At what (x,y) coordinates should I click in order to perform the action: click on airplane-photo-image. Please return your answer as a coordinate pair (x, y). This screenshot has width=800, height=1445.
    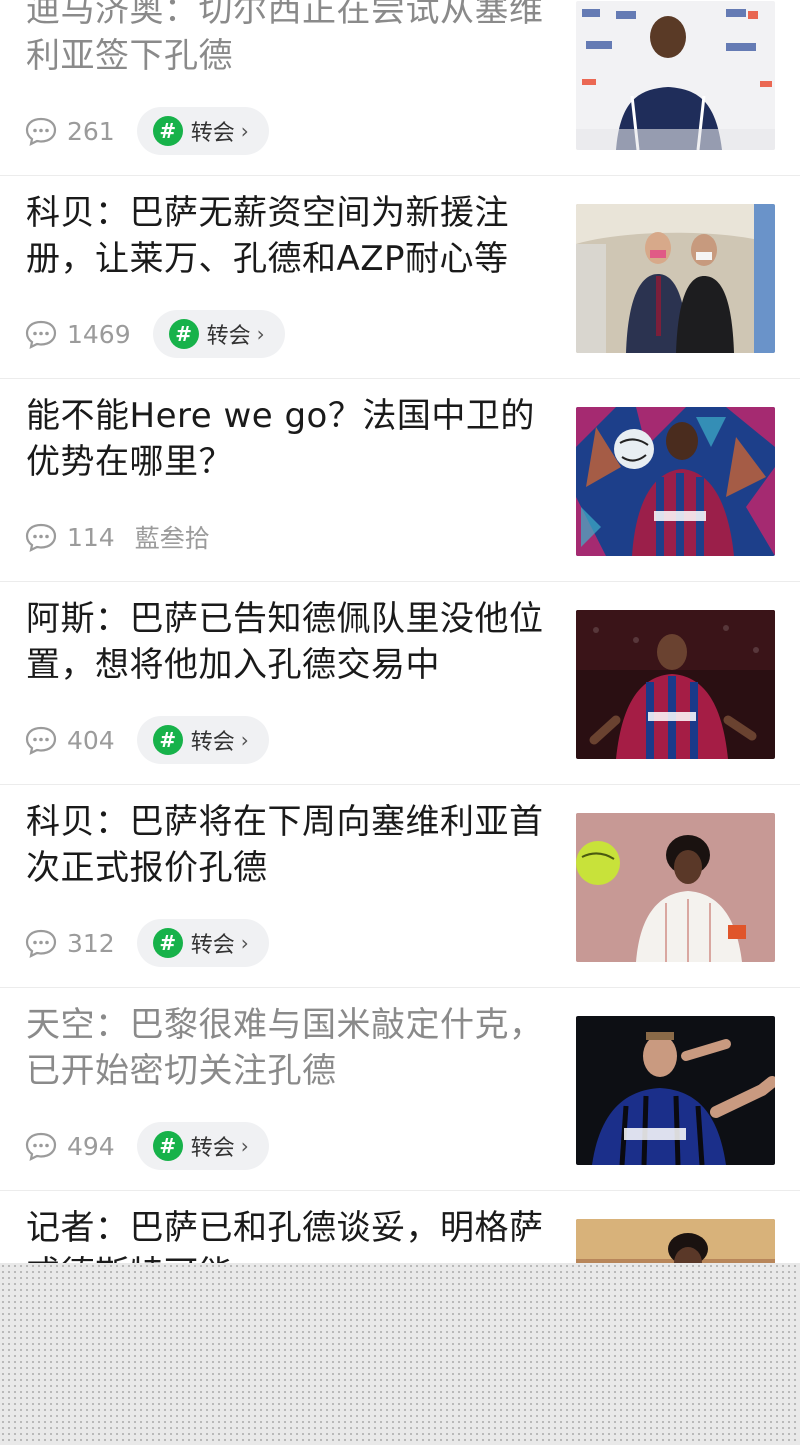
    Looking at the image, I should click on (675, 278).